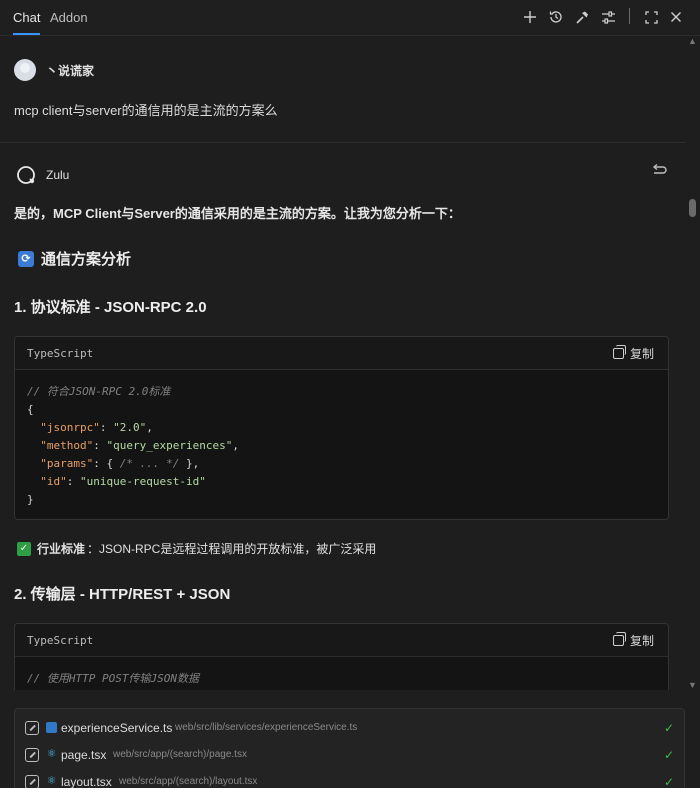 The width and height of the screenshot is (700, 788). I want to click on file-name: page.tsx, so click(83, 755).